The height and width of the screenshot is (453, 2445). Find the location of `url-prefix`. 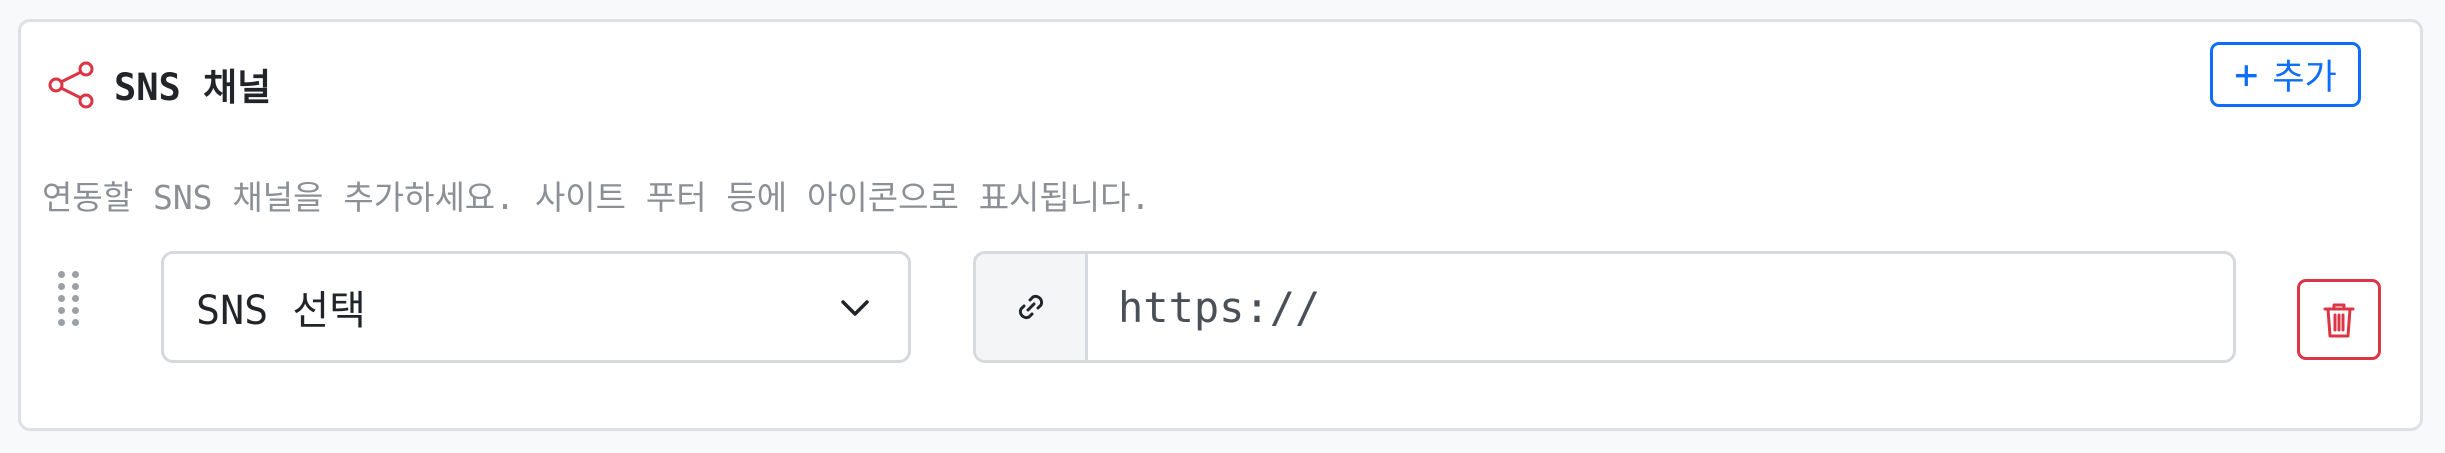

url-prefix is located at coordinates (1032, 307).